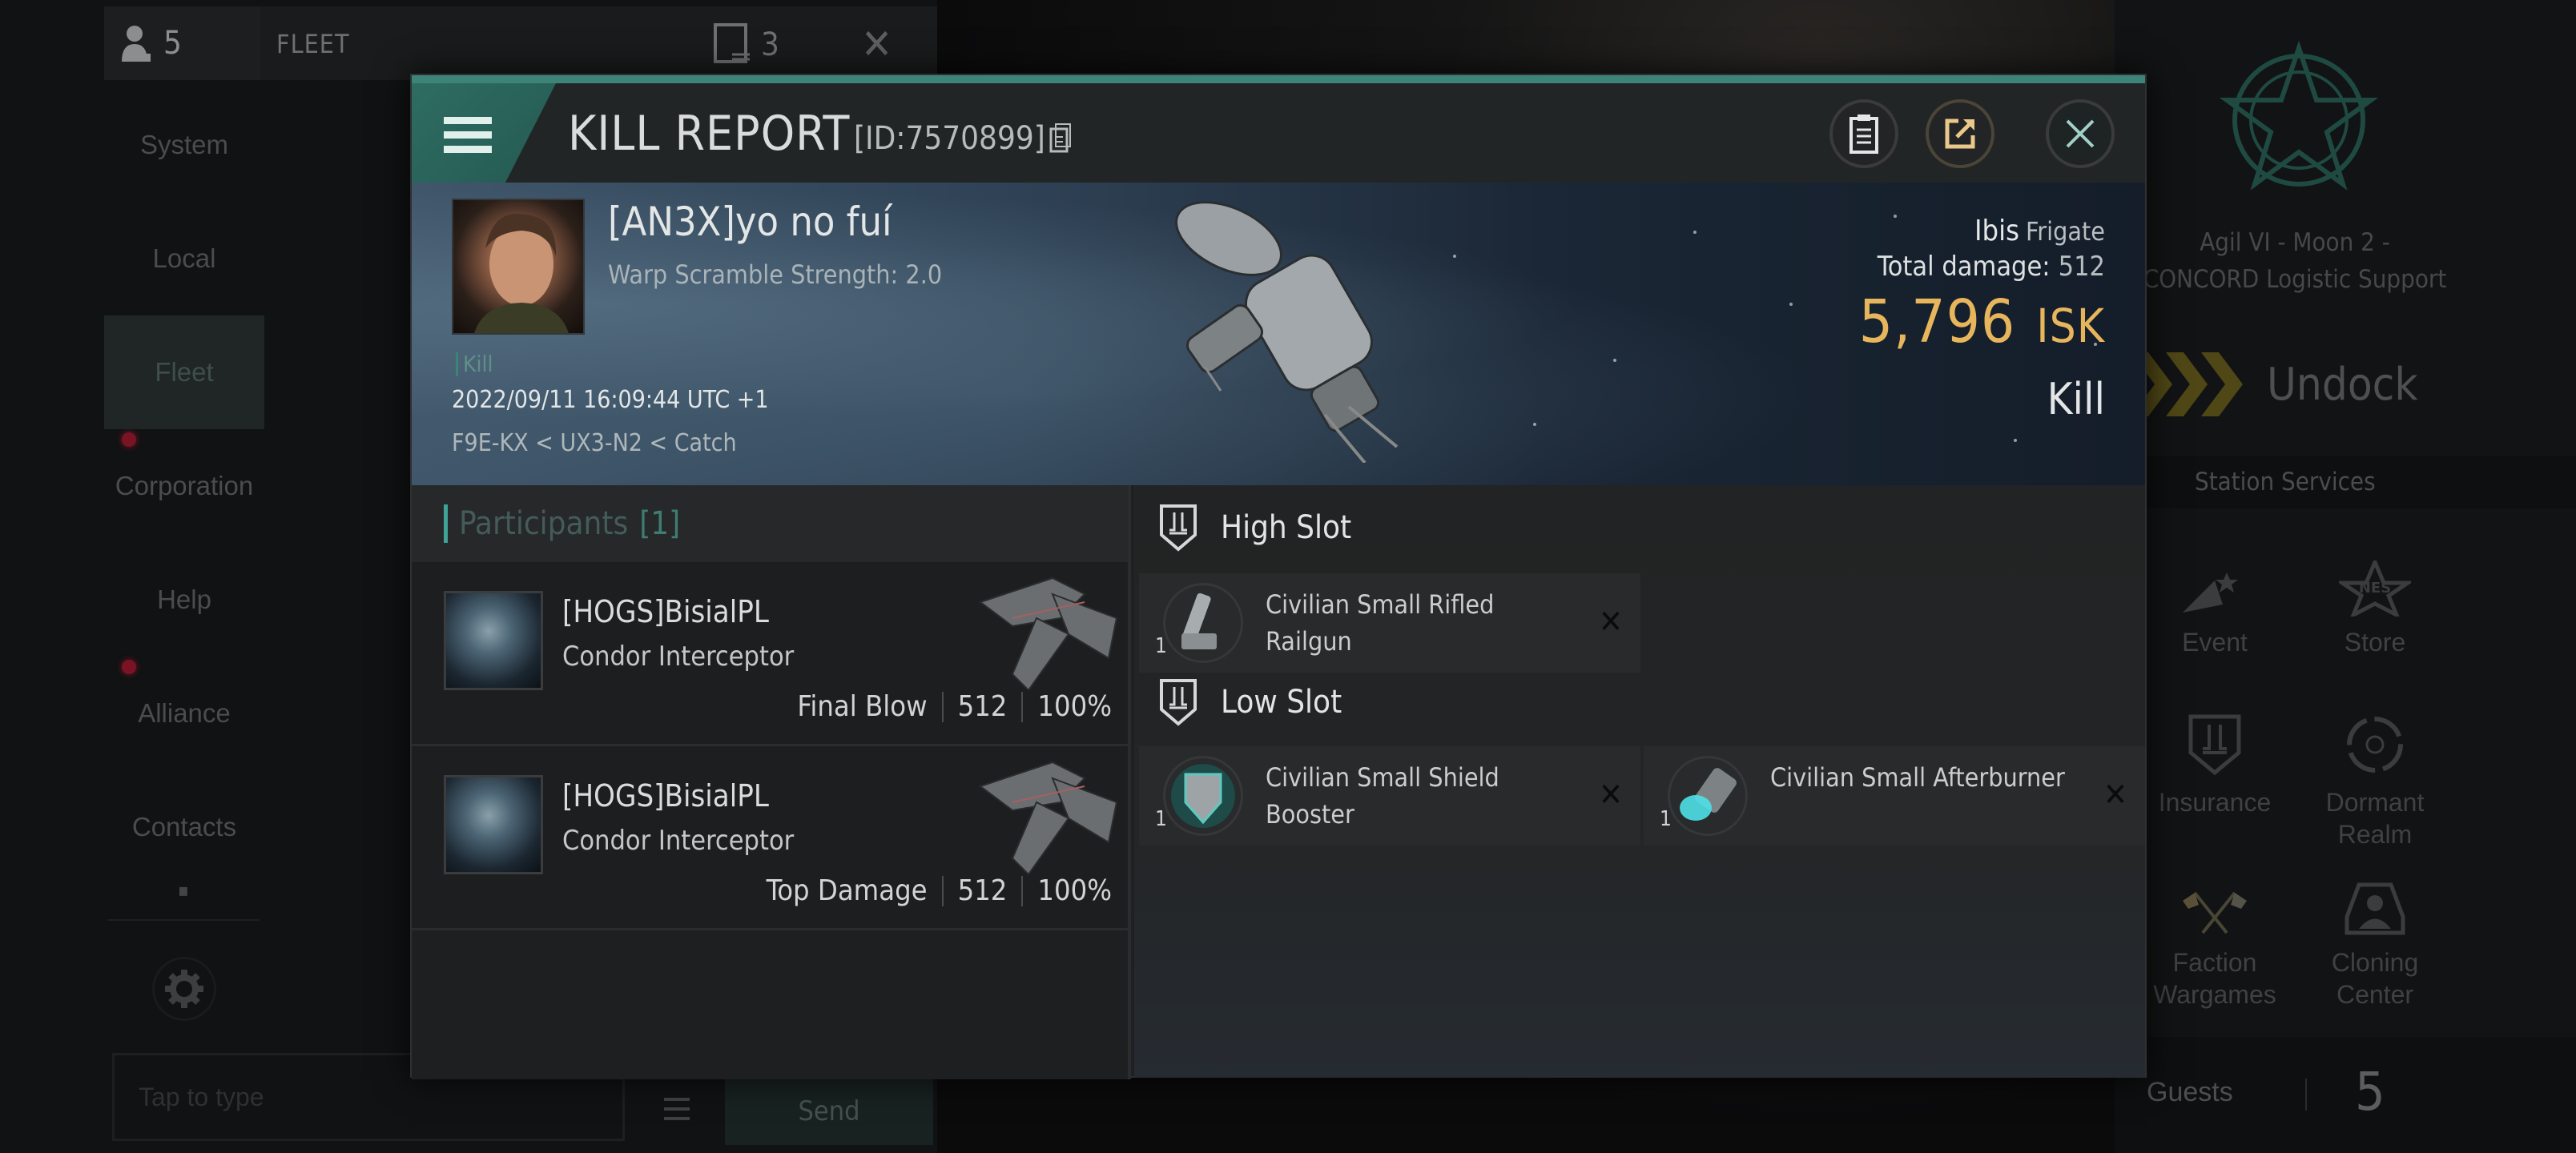  I want to click on service-dormant-realm: Dormant Realm, so click(2375, 777).